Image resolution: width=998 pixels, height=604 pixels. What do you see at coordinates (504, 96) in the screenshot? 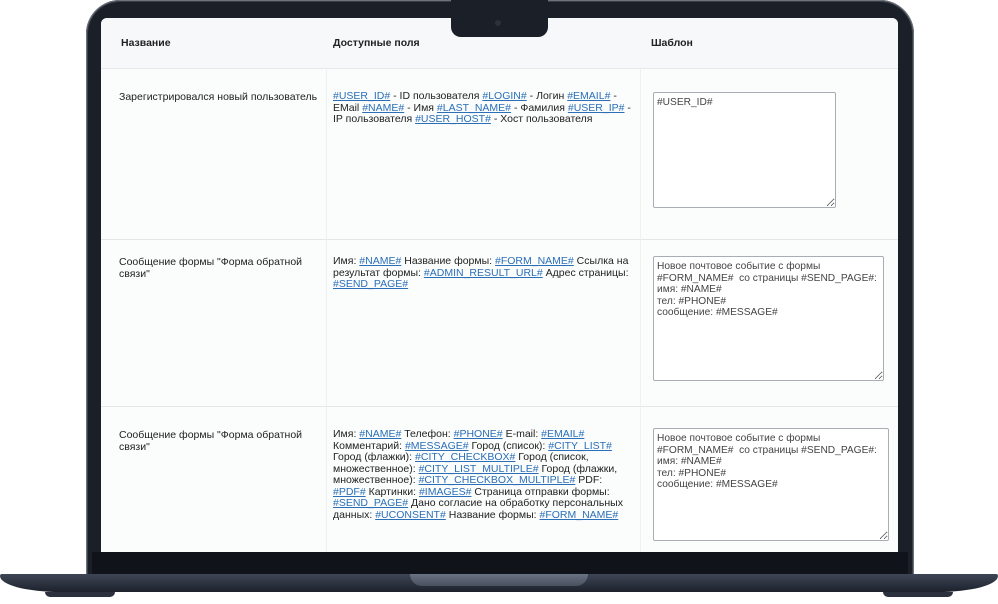
I see `field-code-link: #LOGIN#` at bounding box center [504, 96].